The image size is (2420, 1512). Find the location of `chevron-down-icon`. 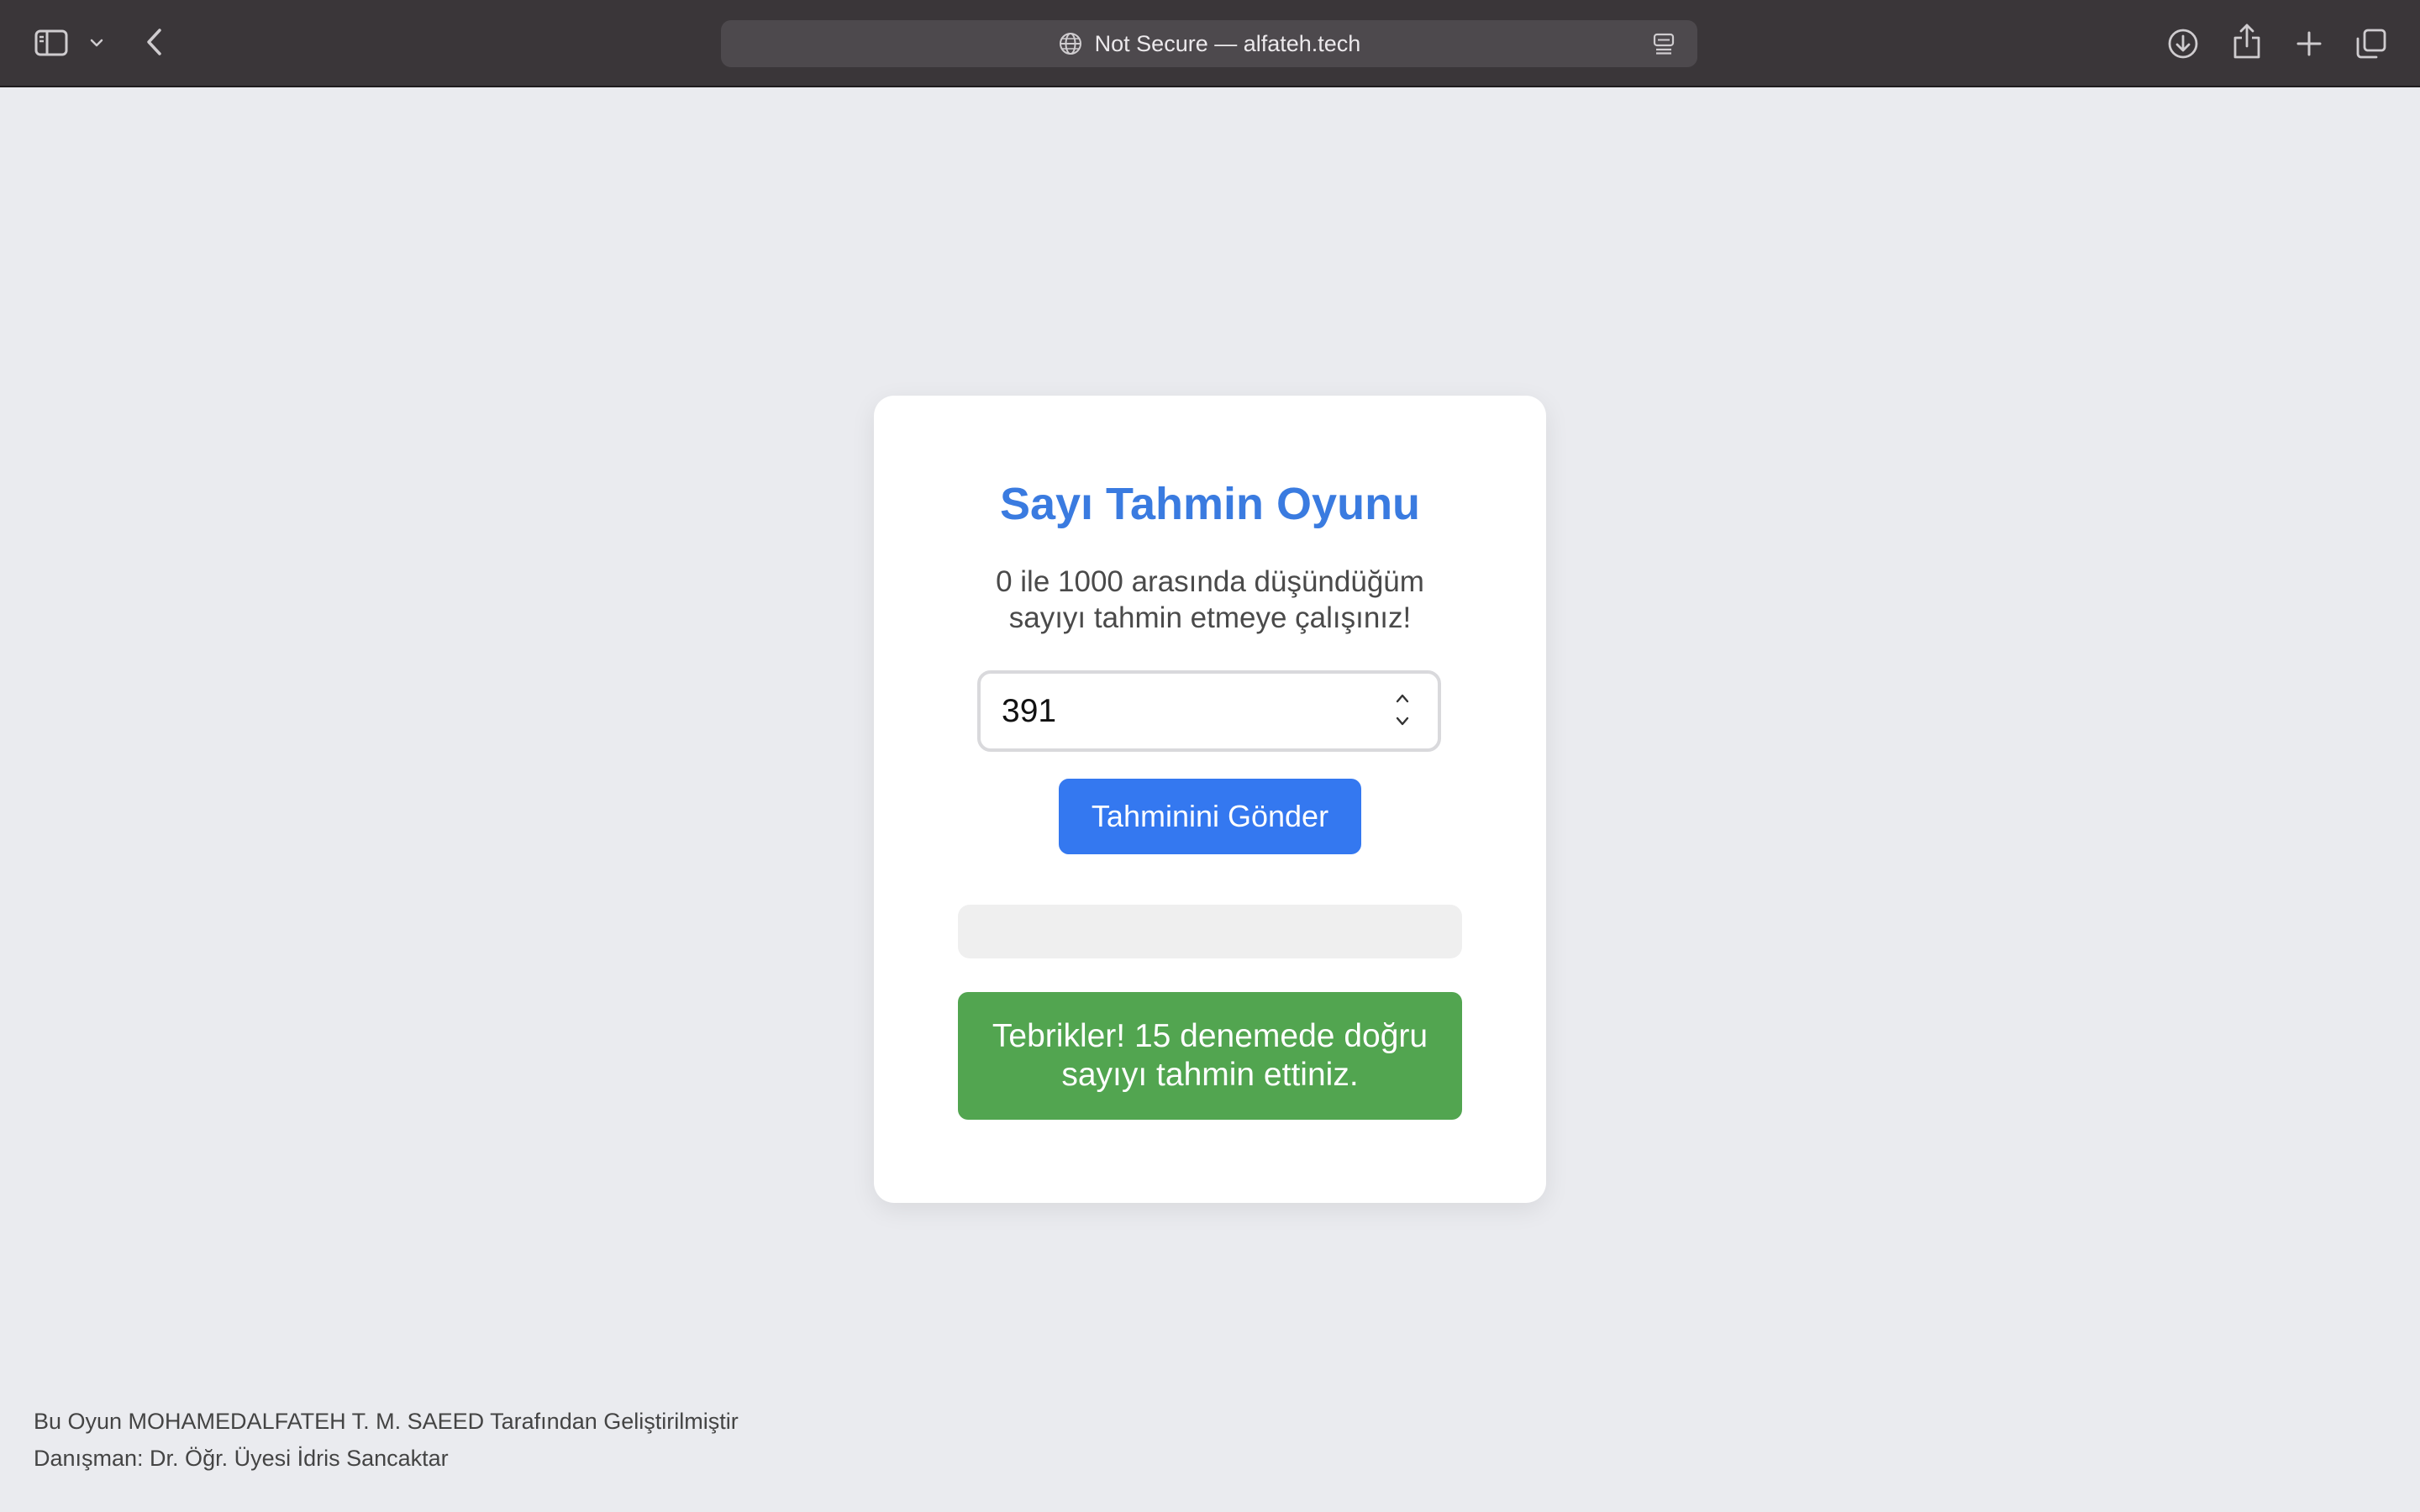

chevron-down-icon is located at coordinates (97, 42).